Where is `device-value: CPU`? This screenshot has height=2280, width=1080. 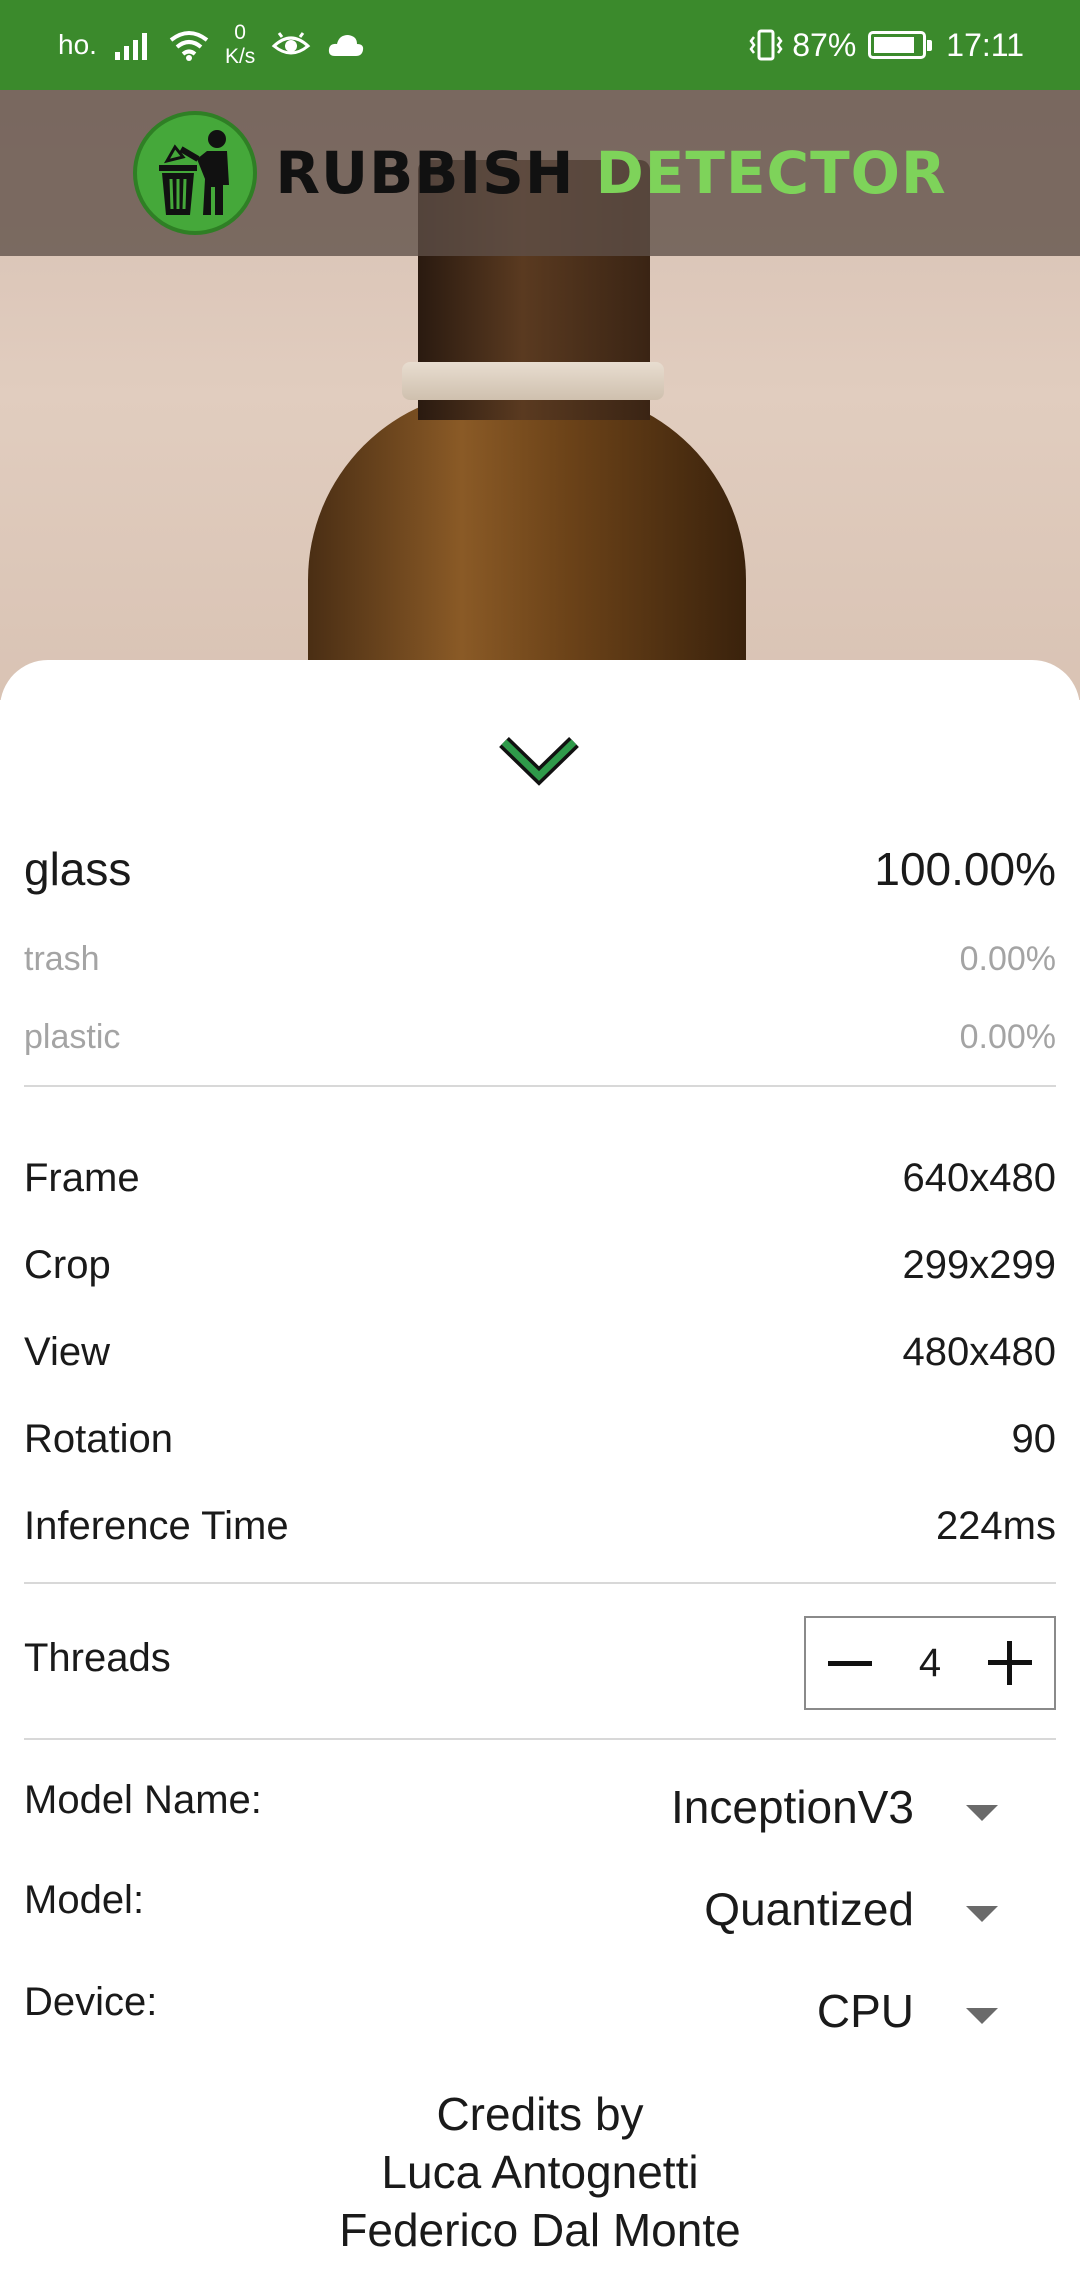
device-value: CPU is located at coordinates (865, 2011).